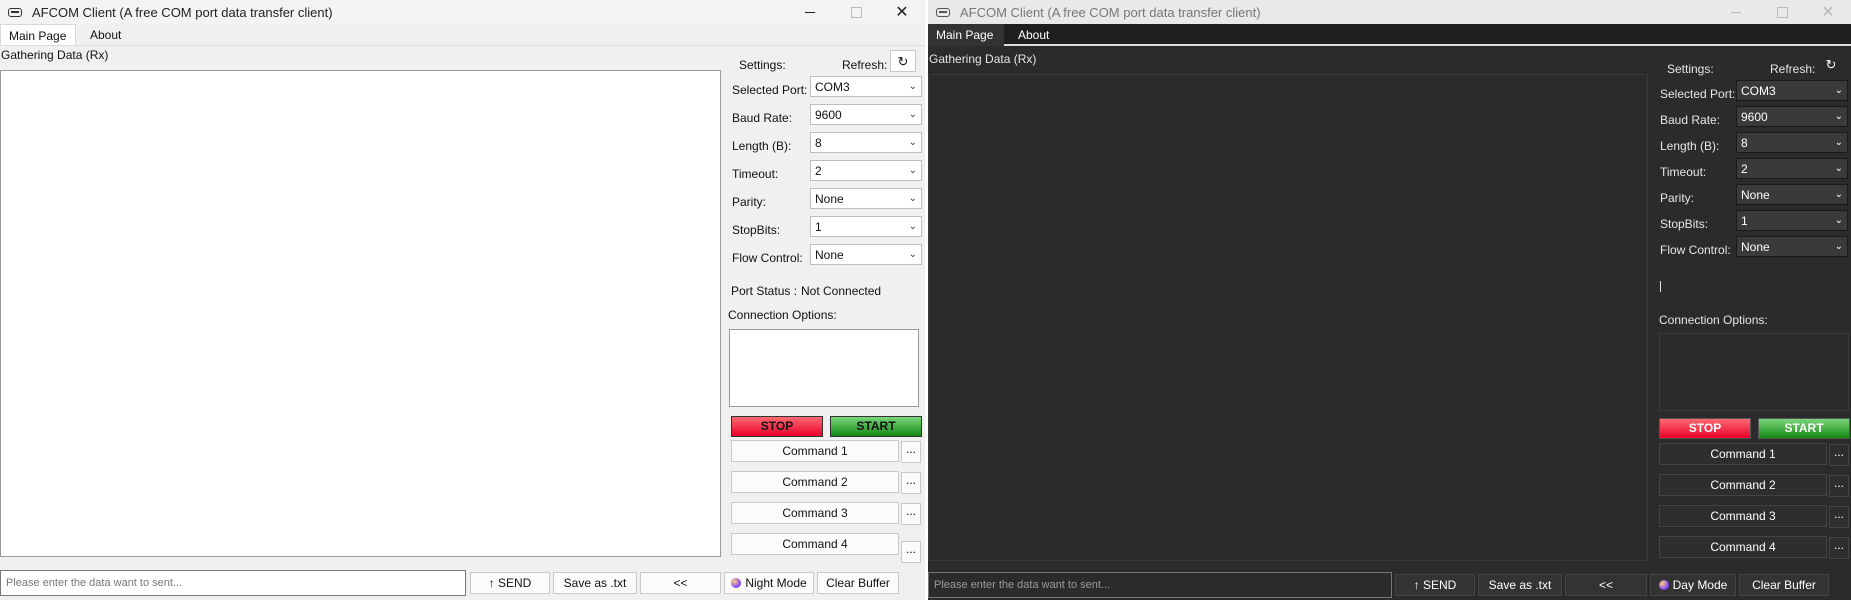  Describe the element at coordinates (755, 174) in the screenshot. I see `field-label-timeout: Timeout:` at that location.